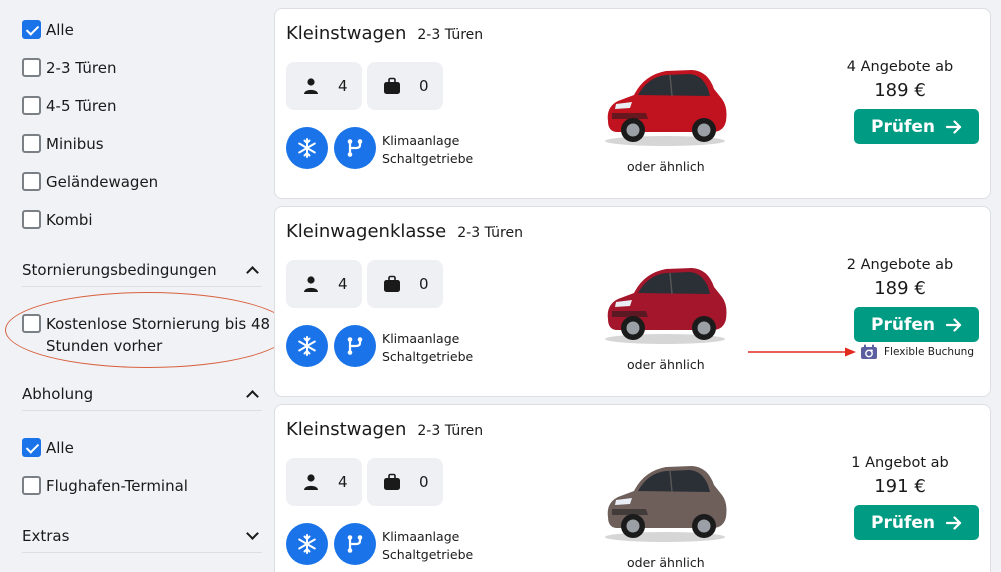  I want to click on flexible-booking-label: Flexible Buchung, so click(929, 352).